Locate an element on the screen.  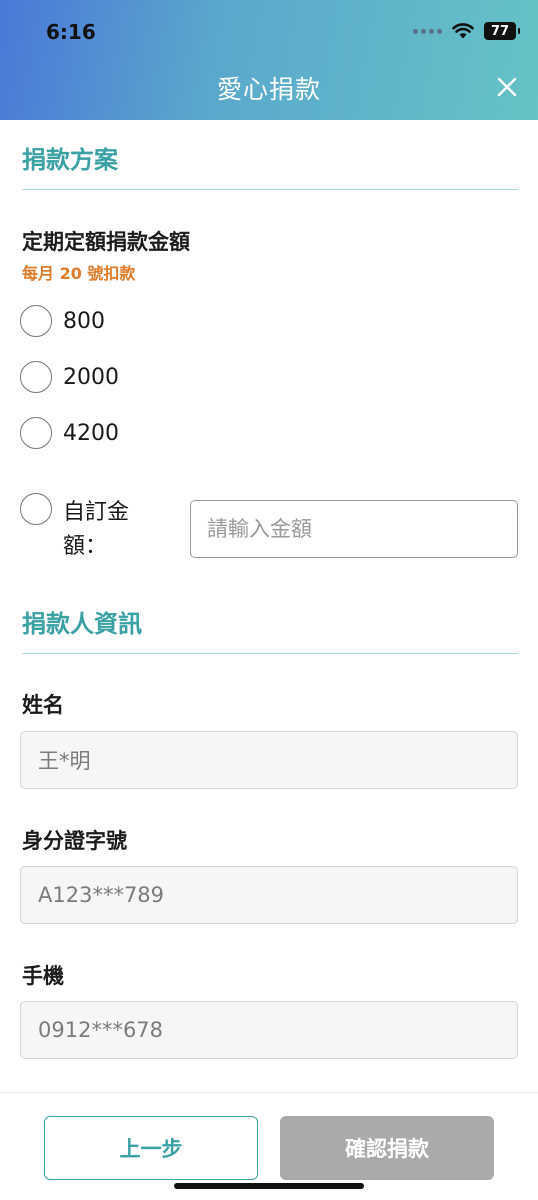
wifi-icon is located at coordinates (463, 31).